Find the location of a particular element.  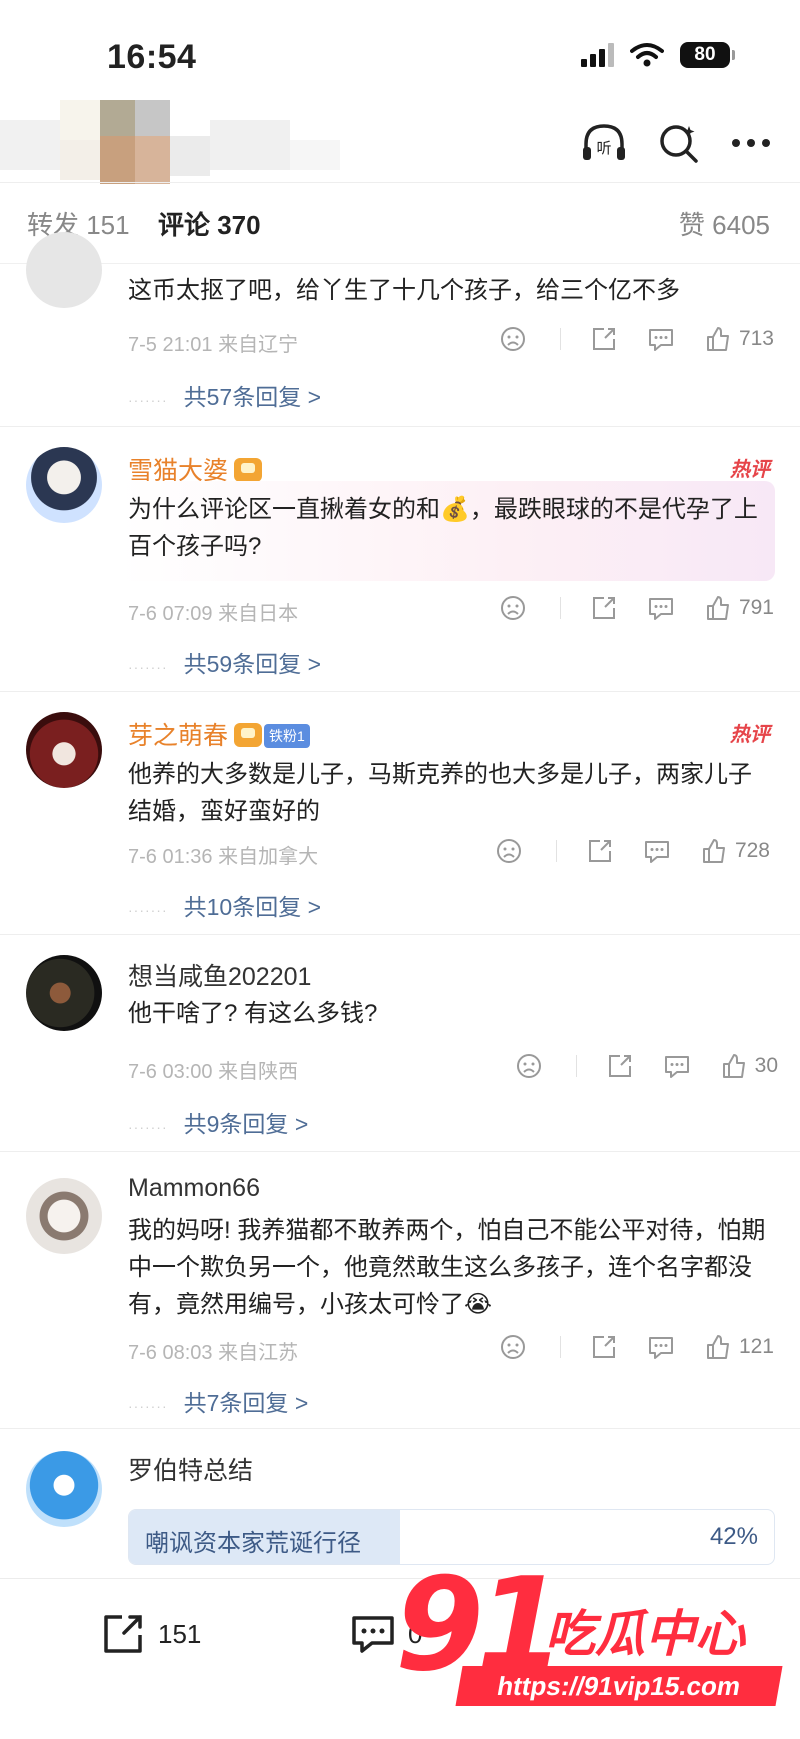

like-button: 30 is located at coordinates (749, 1066).